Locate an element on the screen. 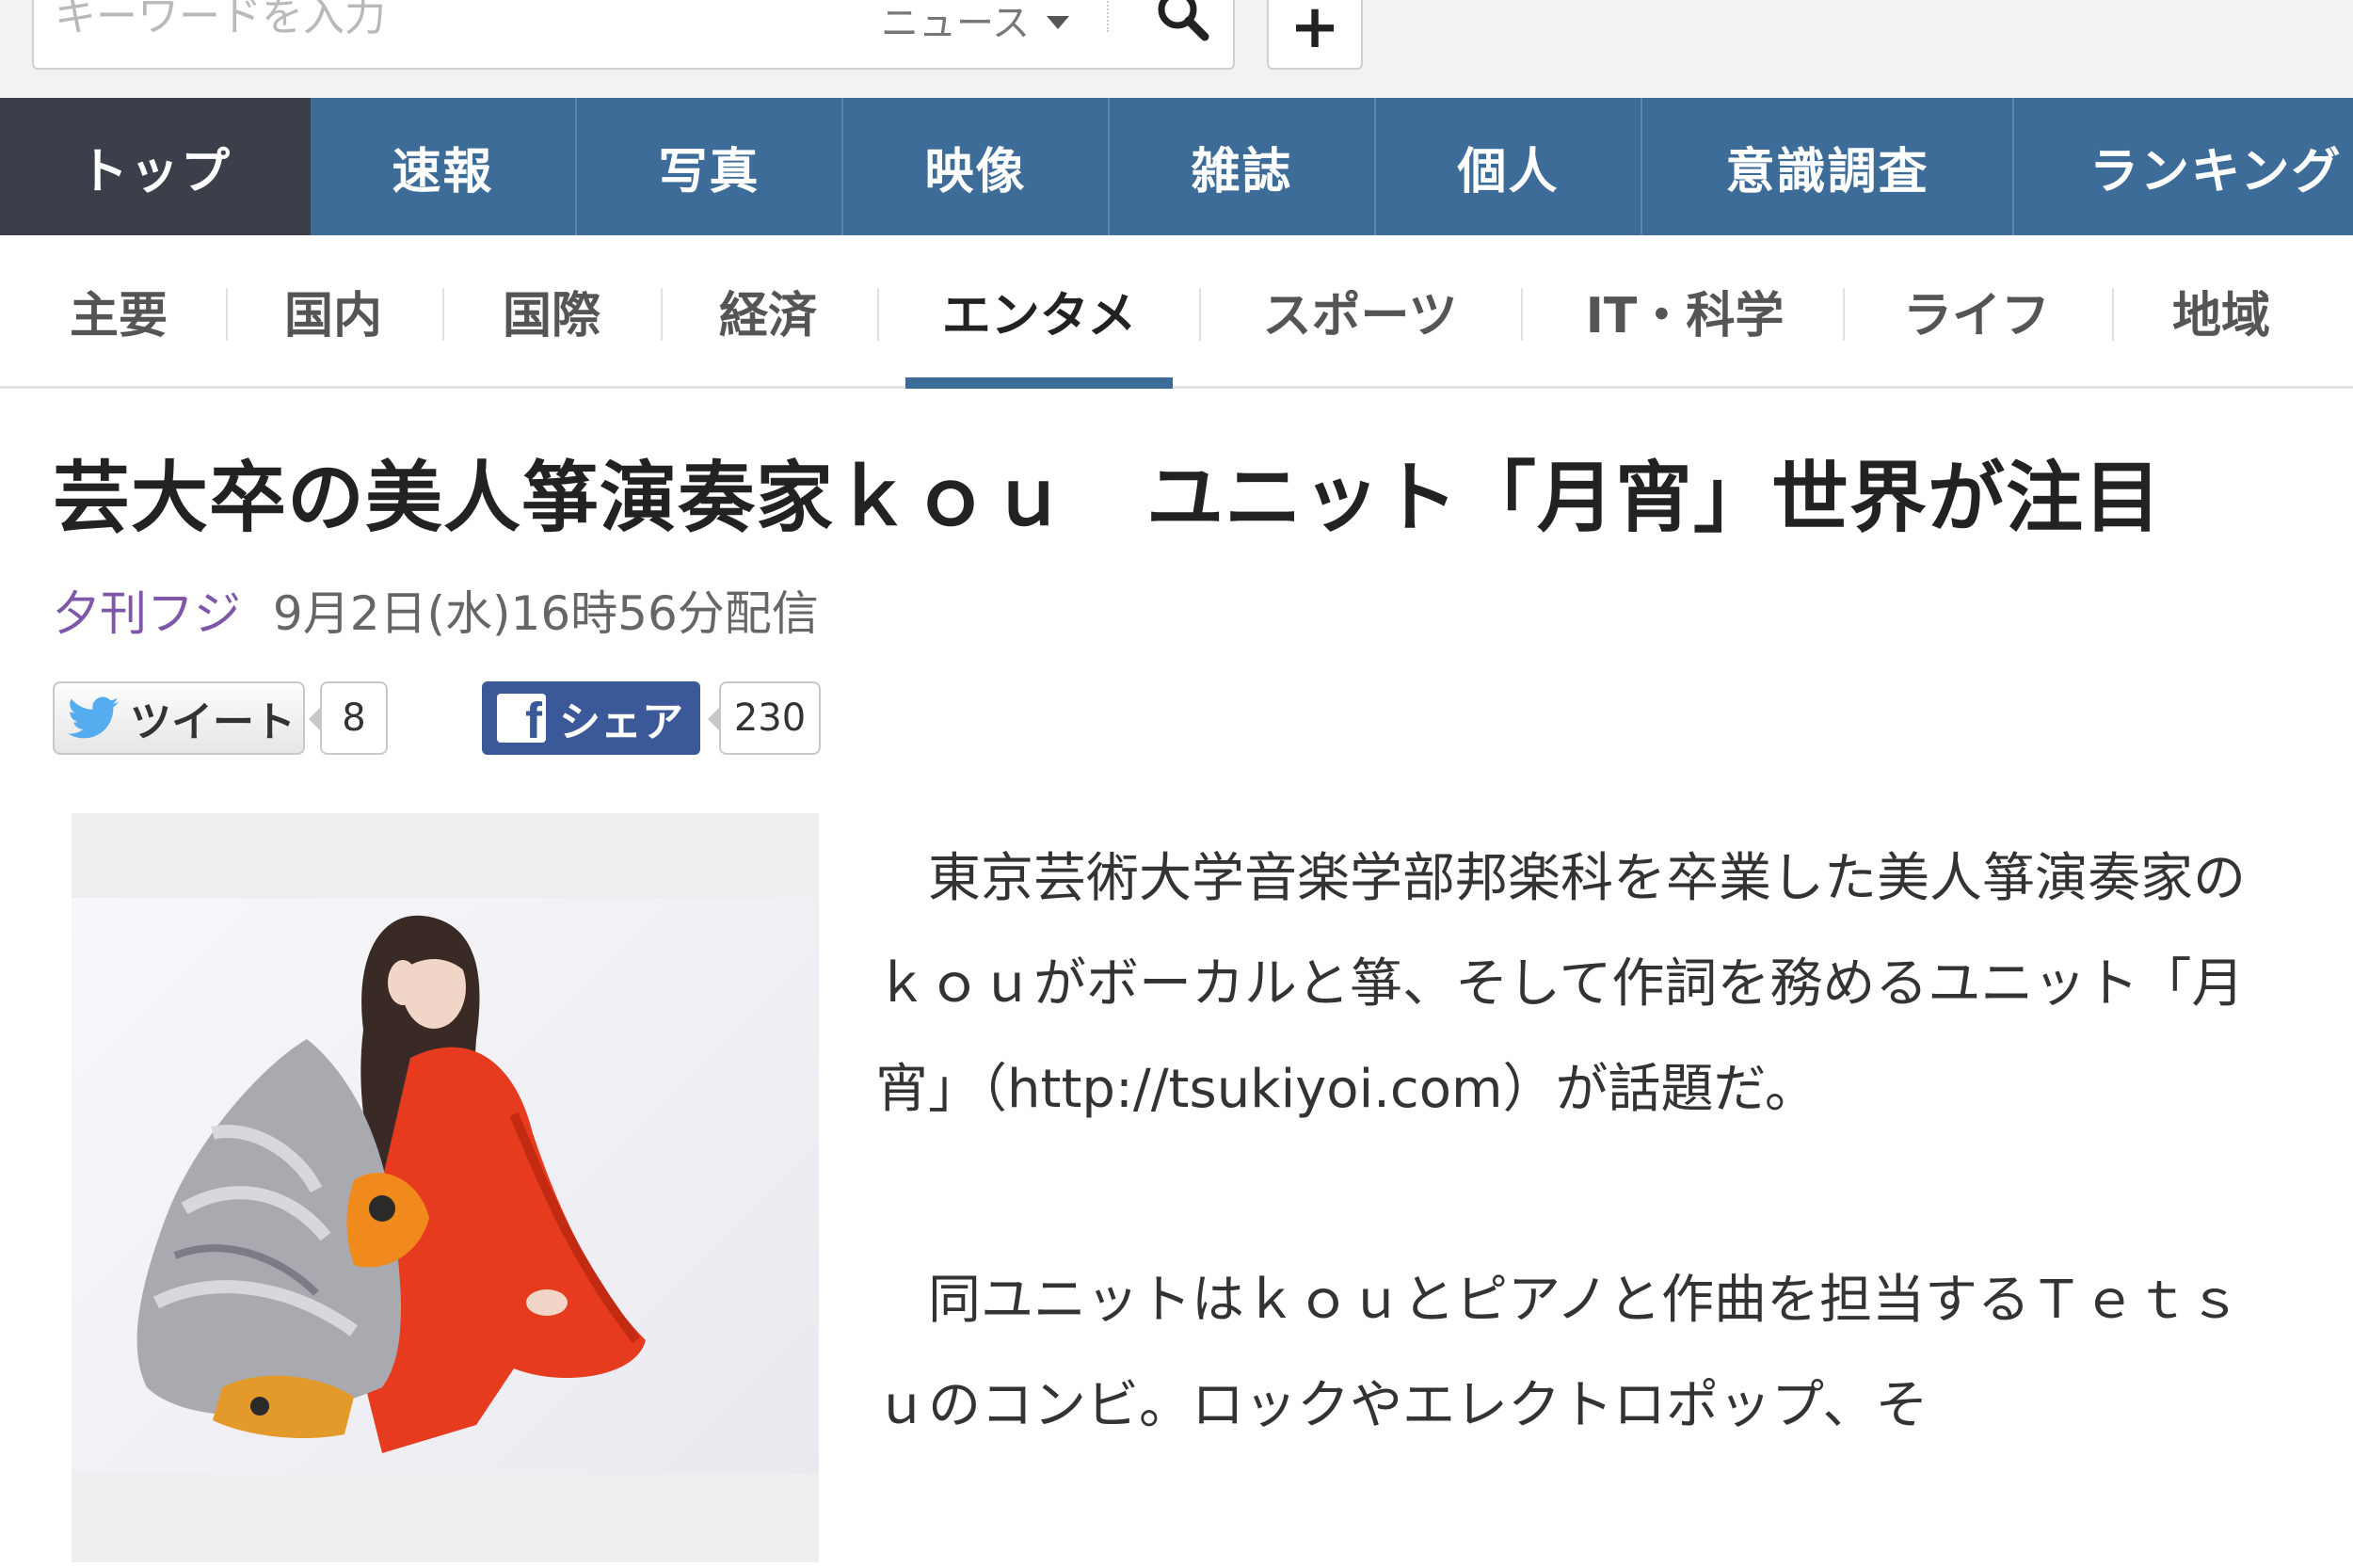 The width and height of the screenshot is (2353, 1568). add-button: + is located at coordinates (1315, 35).